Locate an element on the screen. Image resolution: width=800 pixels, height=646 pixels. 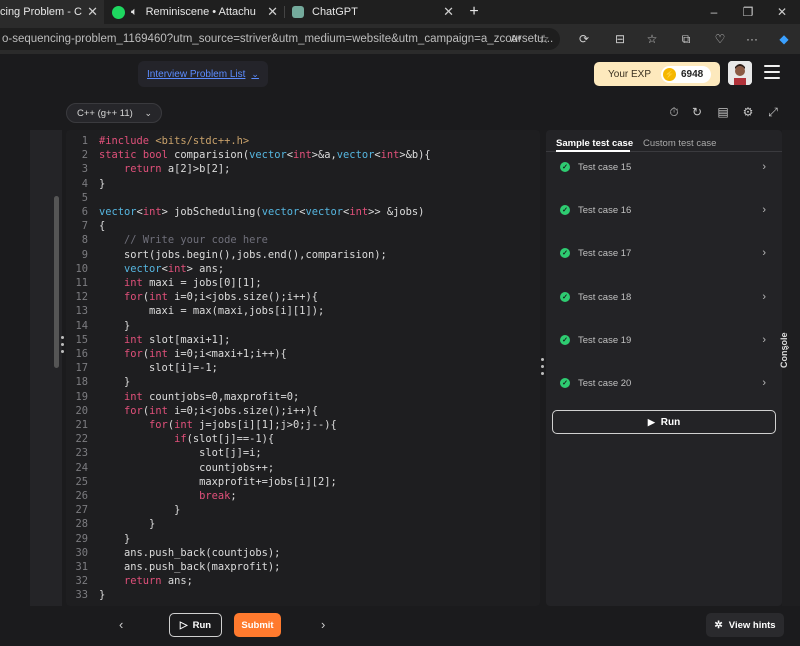
previous-problem-chevron-icon: ‹ is located at coordinates (121, 624).